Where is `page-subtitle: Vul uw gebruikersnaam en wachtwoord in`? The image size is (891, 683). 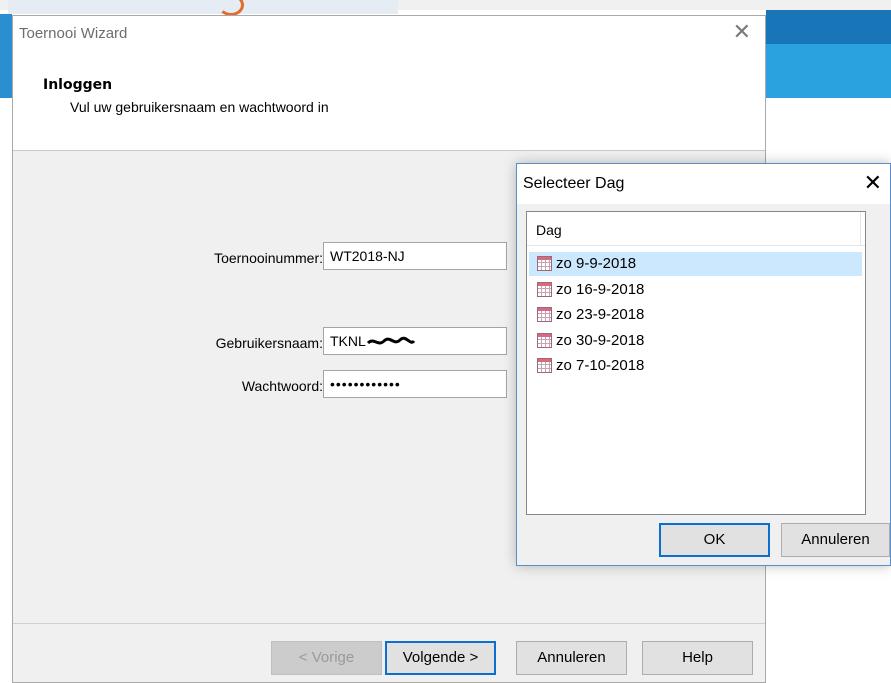 page-subtitle: Vul uw gebruikersnaam en wachtwoord in is located at coordinates (199, 107).